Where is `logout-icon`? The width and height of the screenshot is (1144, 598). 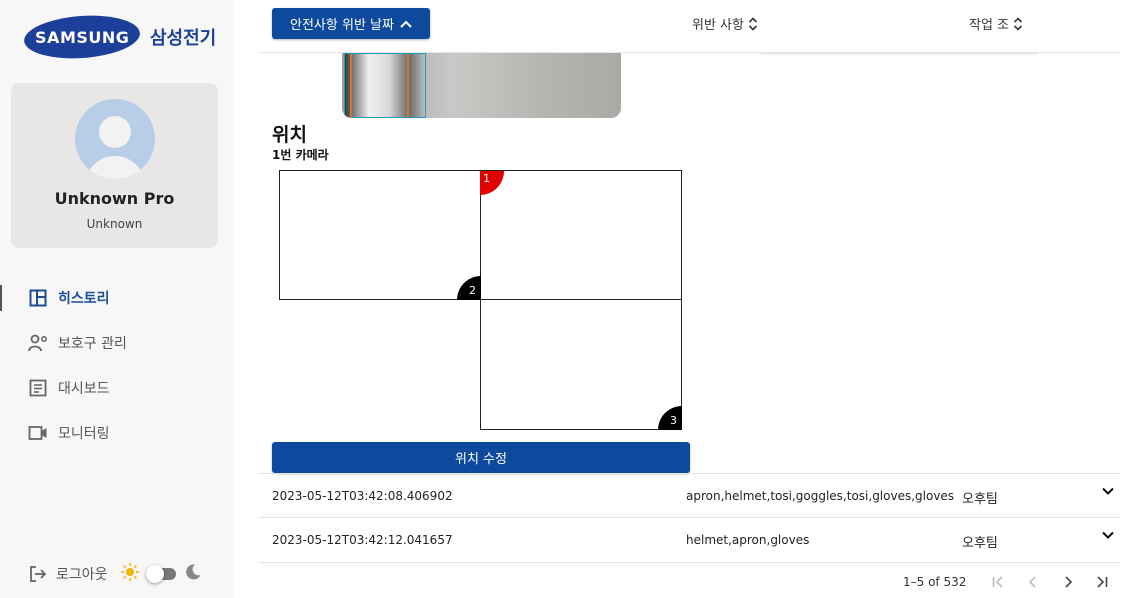
logout-icon is located at coordinates (38, 574).